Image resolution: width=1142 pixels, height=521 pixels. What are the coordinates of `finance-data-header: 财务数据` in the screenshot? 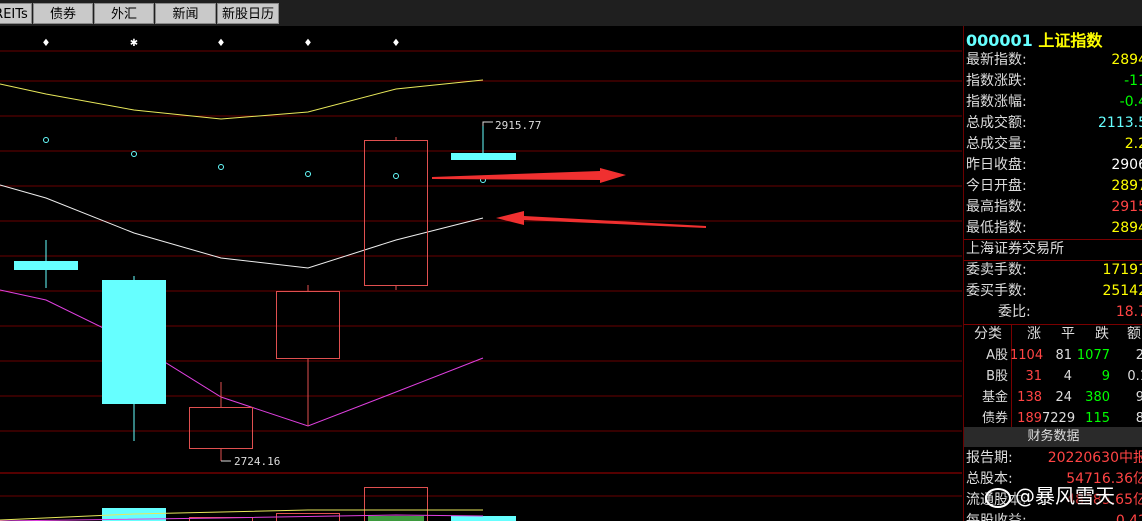 It's located at (1053, 437).